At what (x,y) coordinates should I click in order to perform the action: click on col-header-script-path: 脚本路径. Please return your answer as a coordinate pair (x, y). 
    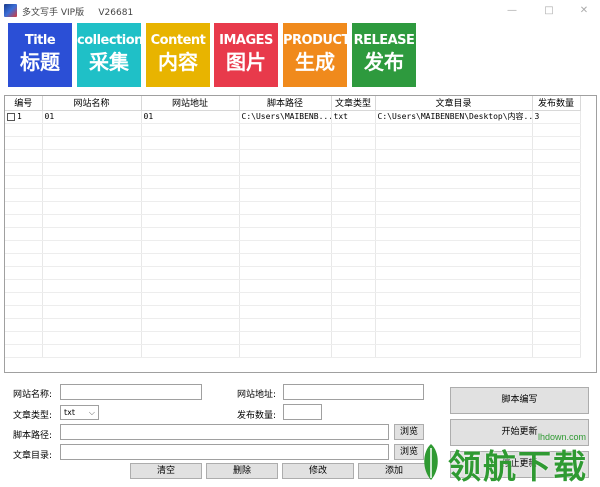
    Looking at the image, I should click on (285, 103).